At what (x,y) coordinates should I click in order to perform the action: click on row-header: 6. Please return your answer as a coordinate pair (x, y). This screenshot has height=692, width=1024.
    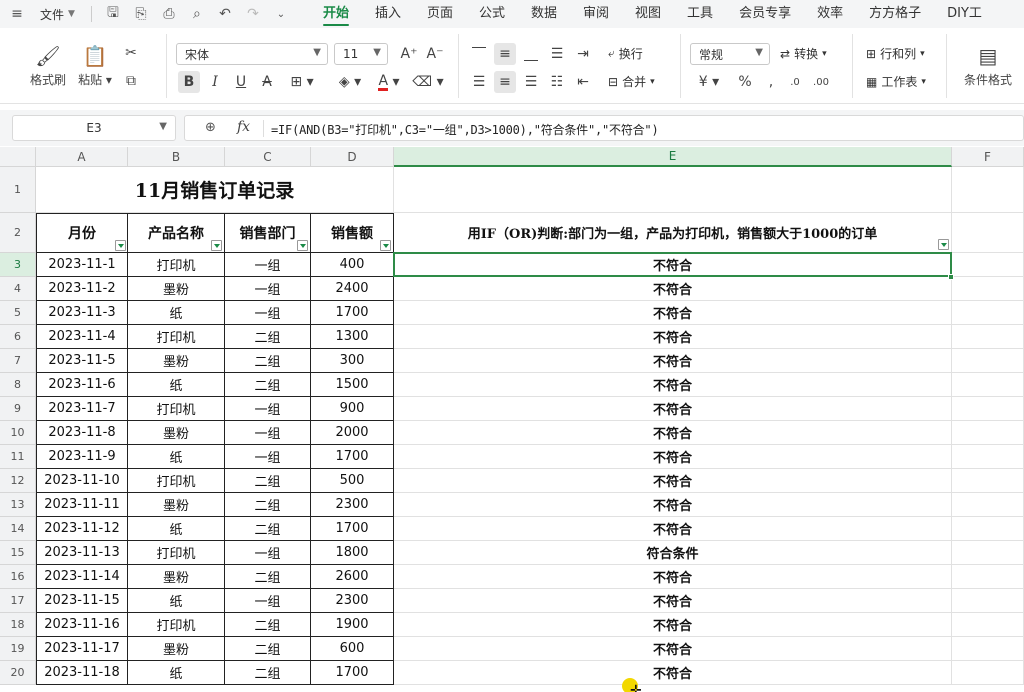
    Looking at the image, I should click on (18, 337).